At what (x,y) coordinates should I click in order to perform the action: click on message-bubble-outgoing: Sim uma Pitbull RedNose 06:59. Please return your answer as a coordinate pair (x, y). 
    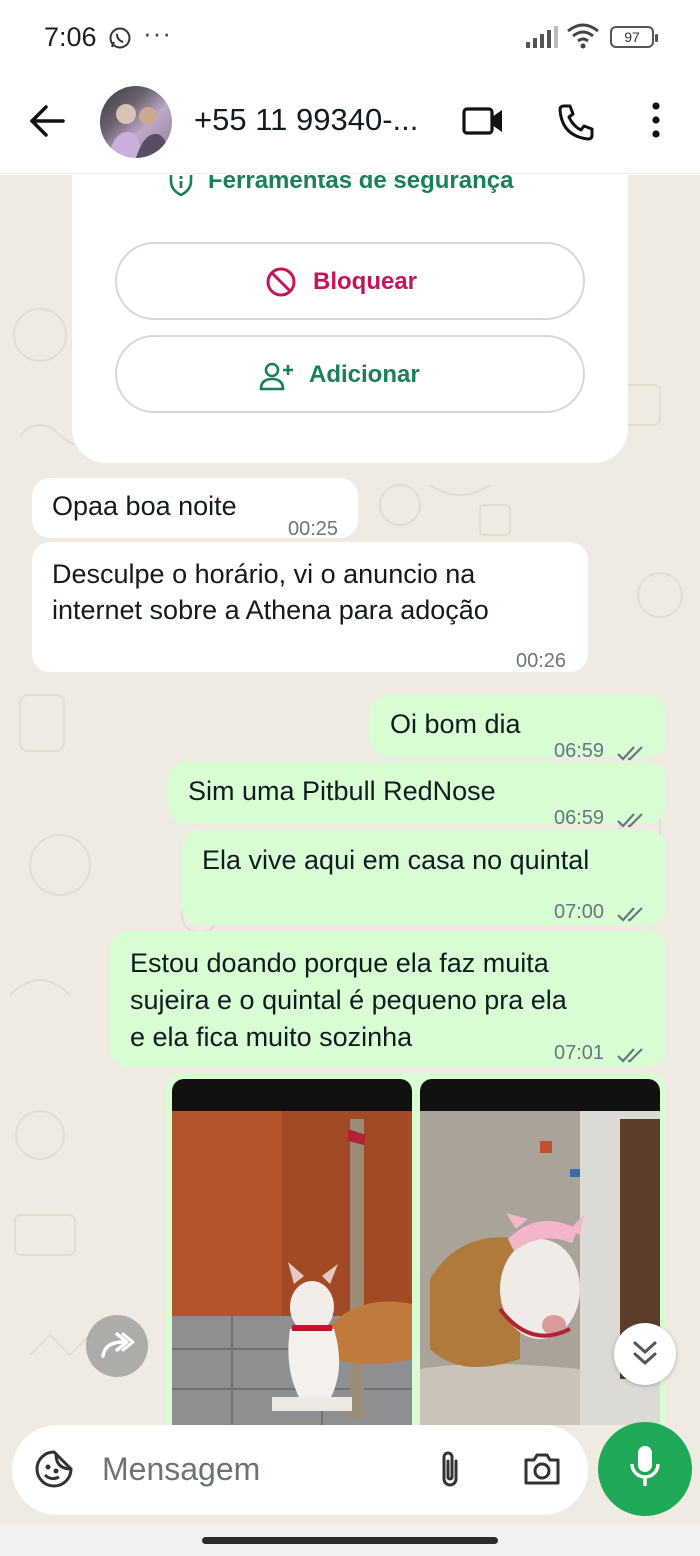
    Looking at the image, I should click on (417, 795).